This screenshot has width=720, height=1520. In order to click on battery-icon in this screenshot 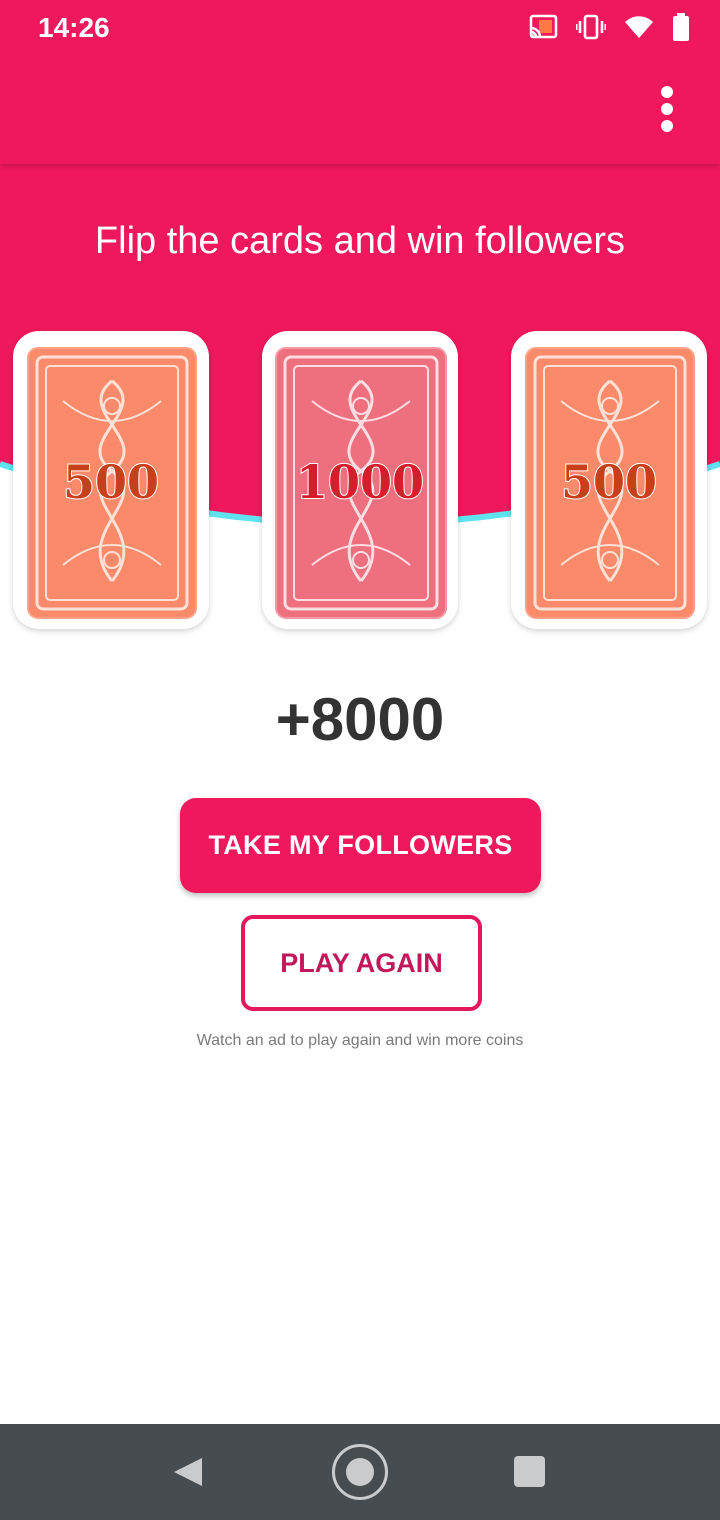, I will do `click(681, 27)`.